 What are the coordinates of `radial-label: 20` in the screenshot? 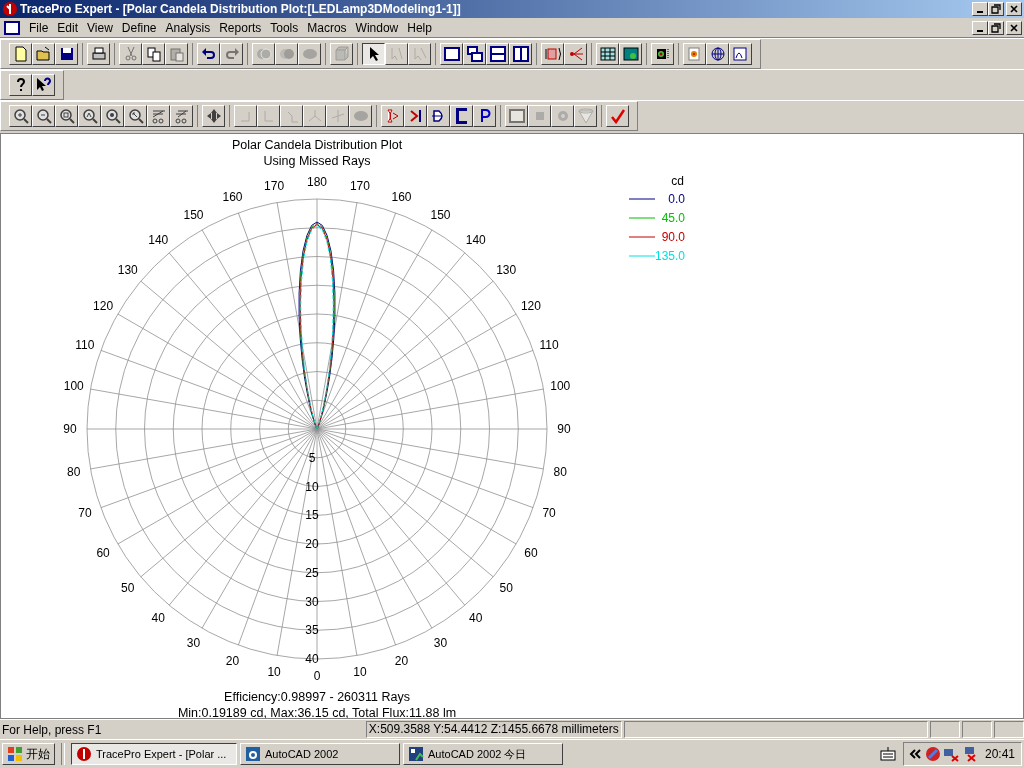 It's located at (312, 544).